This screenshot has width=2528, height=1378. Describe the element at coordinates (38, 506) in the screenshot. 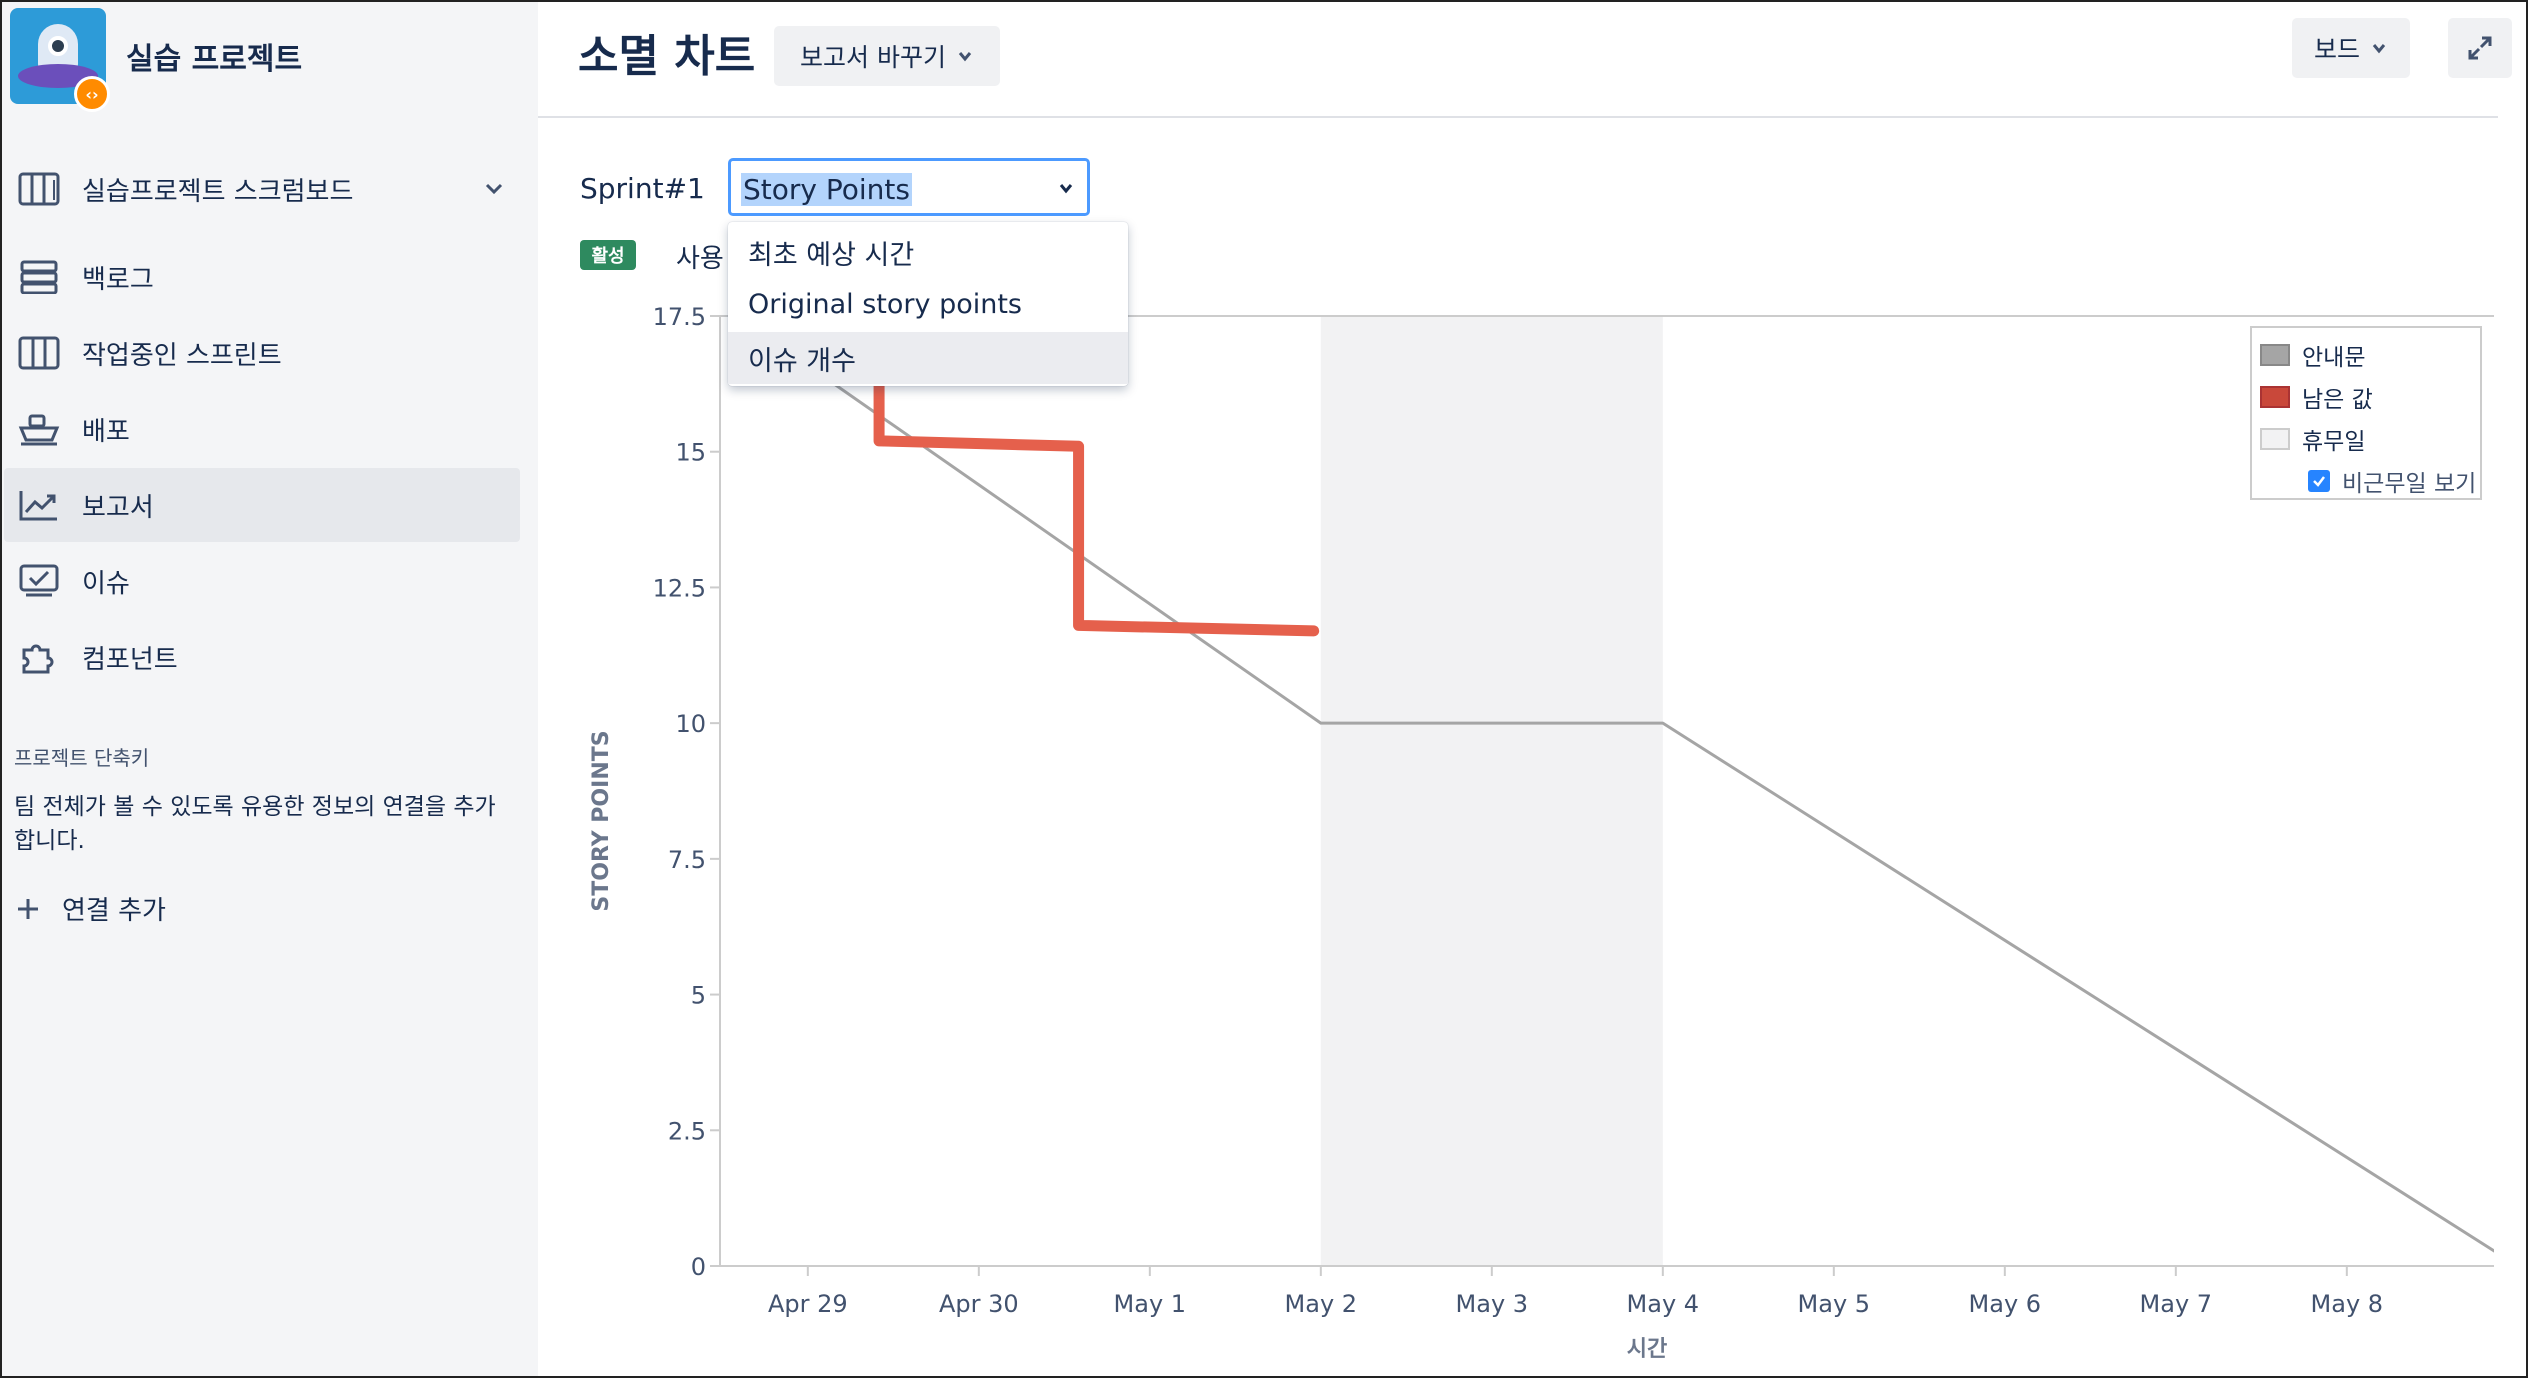

I see `chart-line-icon` at that location.